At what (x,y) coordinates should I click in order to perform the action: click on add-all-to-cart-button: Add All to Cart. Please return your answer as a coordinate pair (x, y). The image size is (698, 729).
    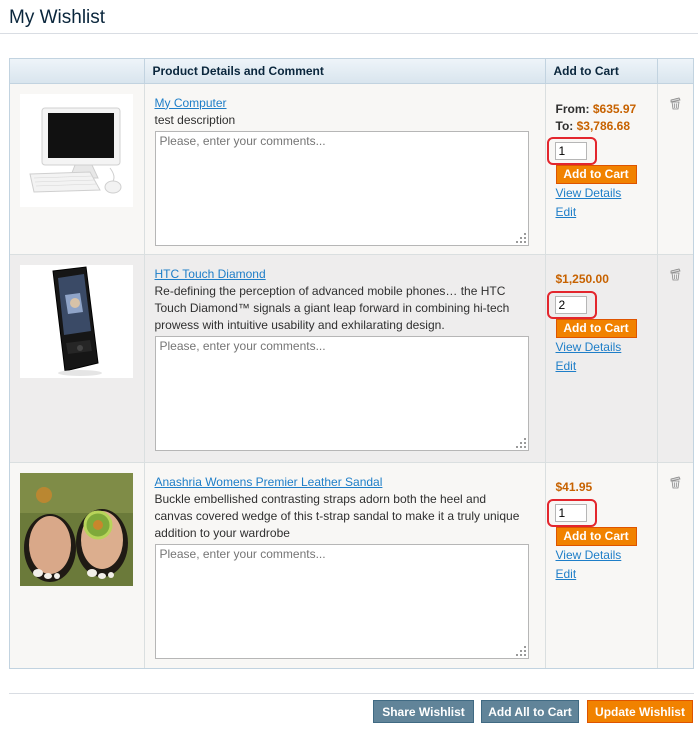
    Looking at the image, I should click on (530, 711).